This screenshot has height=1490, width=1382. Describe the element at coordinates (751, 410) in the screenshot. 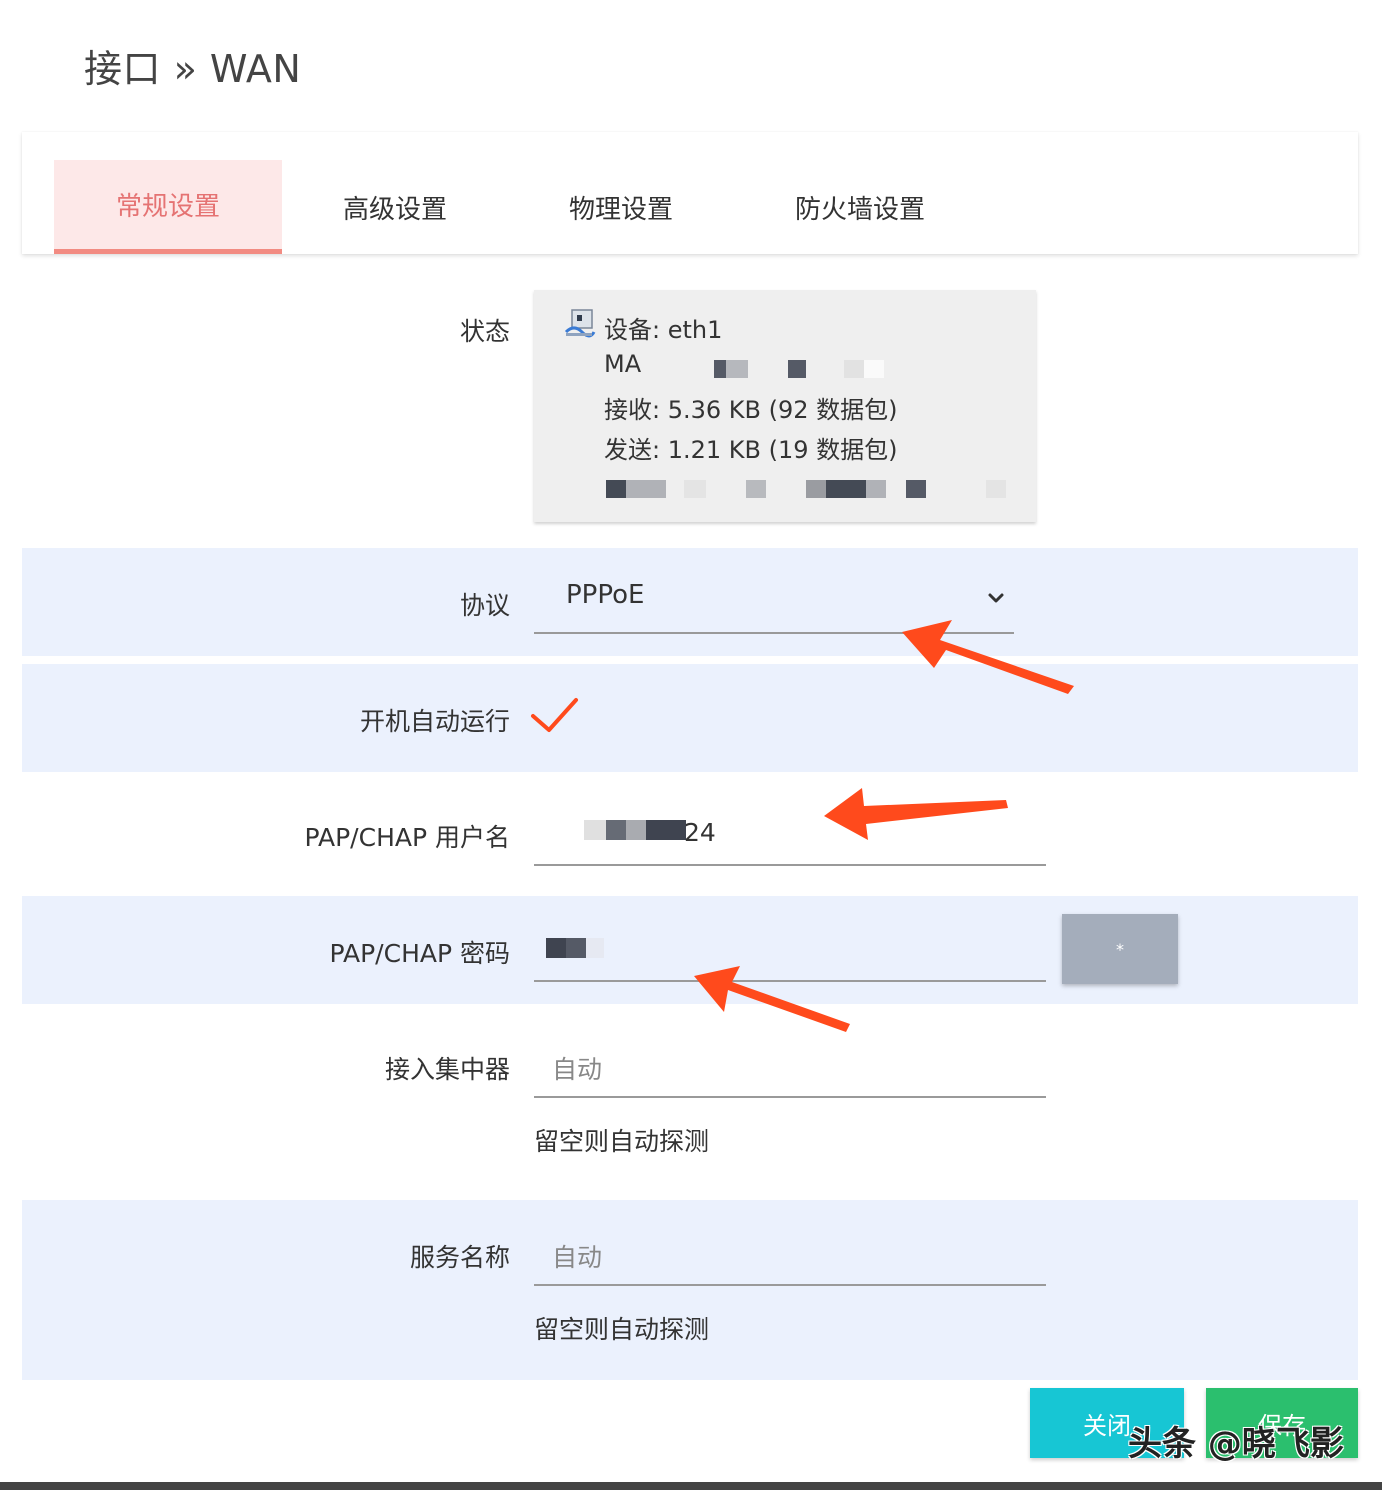

I see `status-rx: 接收: 5.36 KB (92 数据包)` at that location.